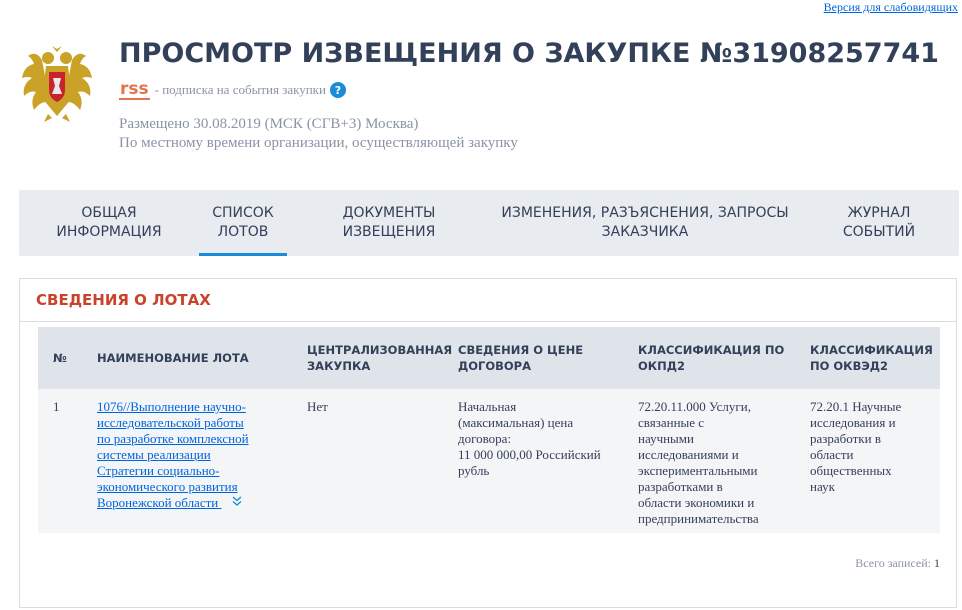  What do you see at coordinates (645, 213) in the screenshot?
I see `tab-label: ИЗМЕНЕНИЯ, РАЗЪЯСНЕНИЯ, ЗАПРОСЫ` at bounding box center [645, 213].